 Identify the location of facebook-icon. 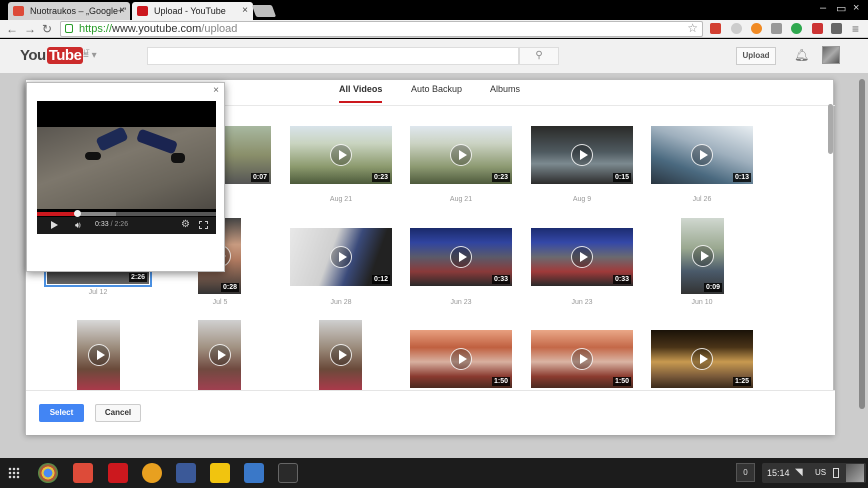
(186, 473).